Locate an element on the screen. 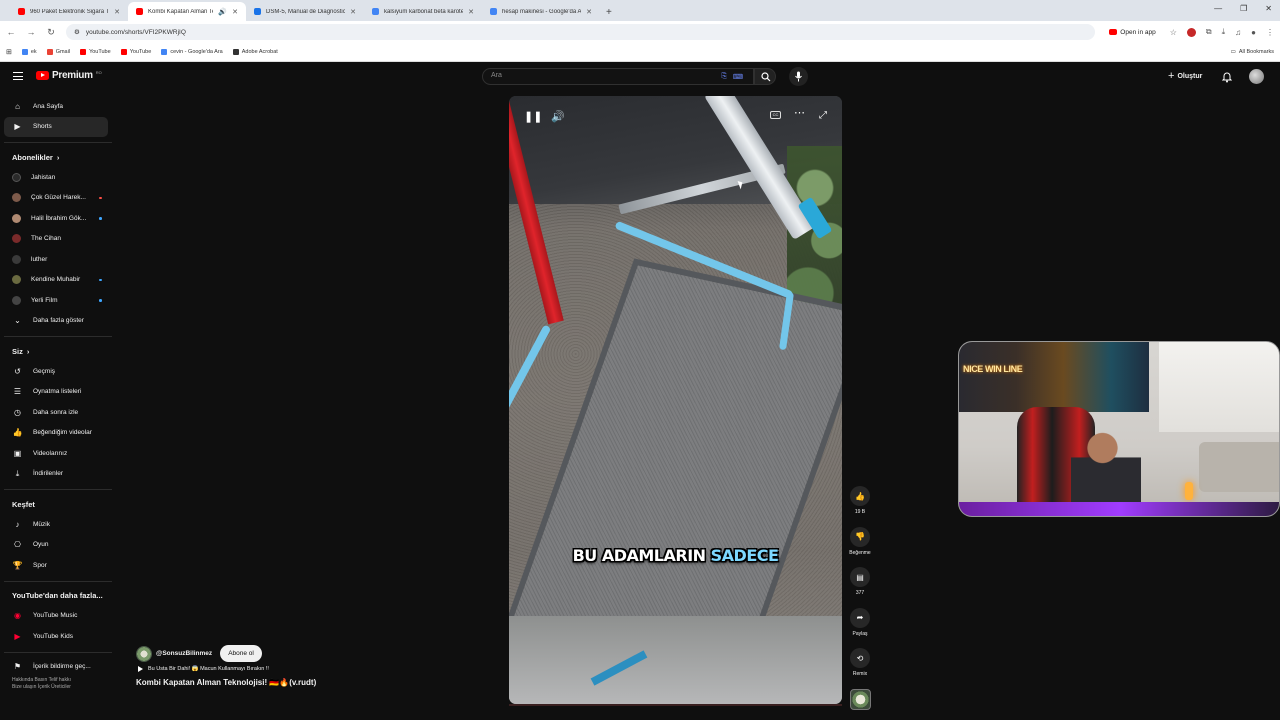  like-action: 👍 19 B is located at coordinates (860, 506).